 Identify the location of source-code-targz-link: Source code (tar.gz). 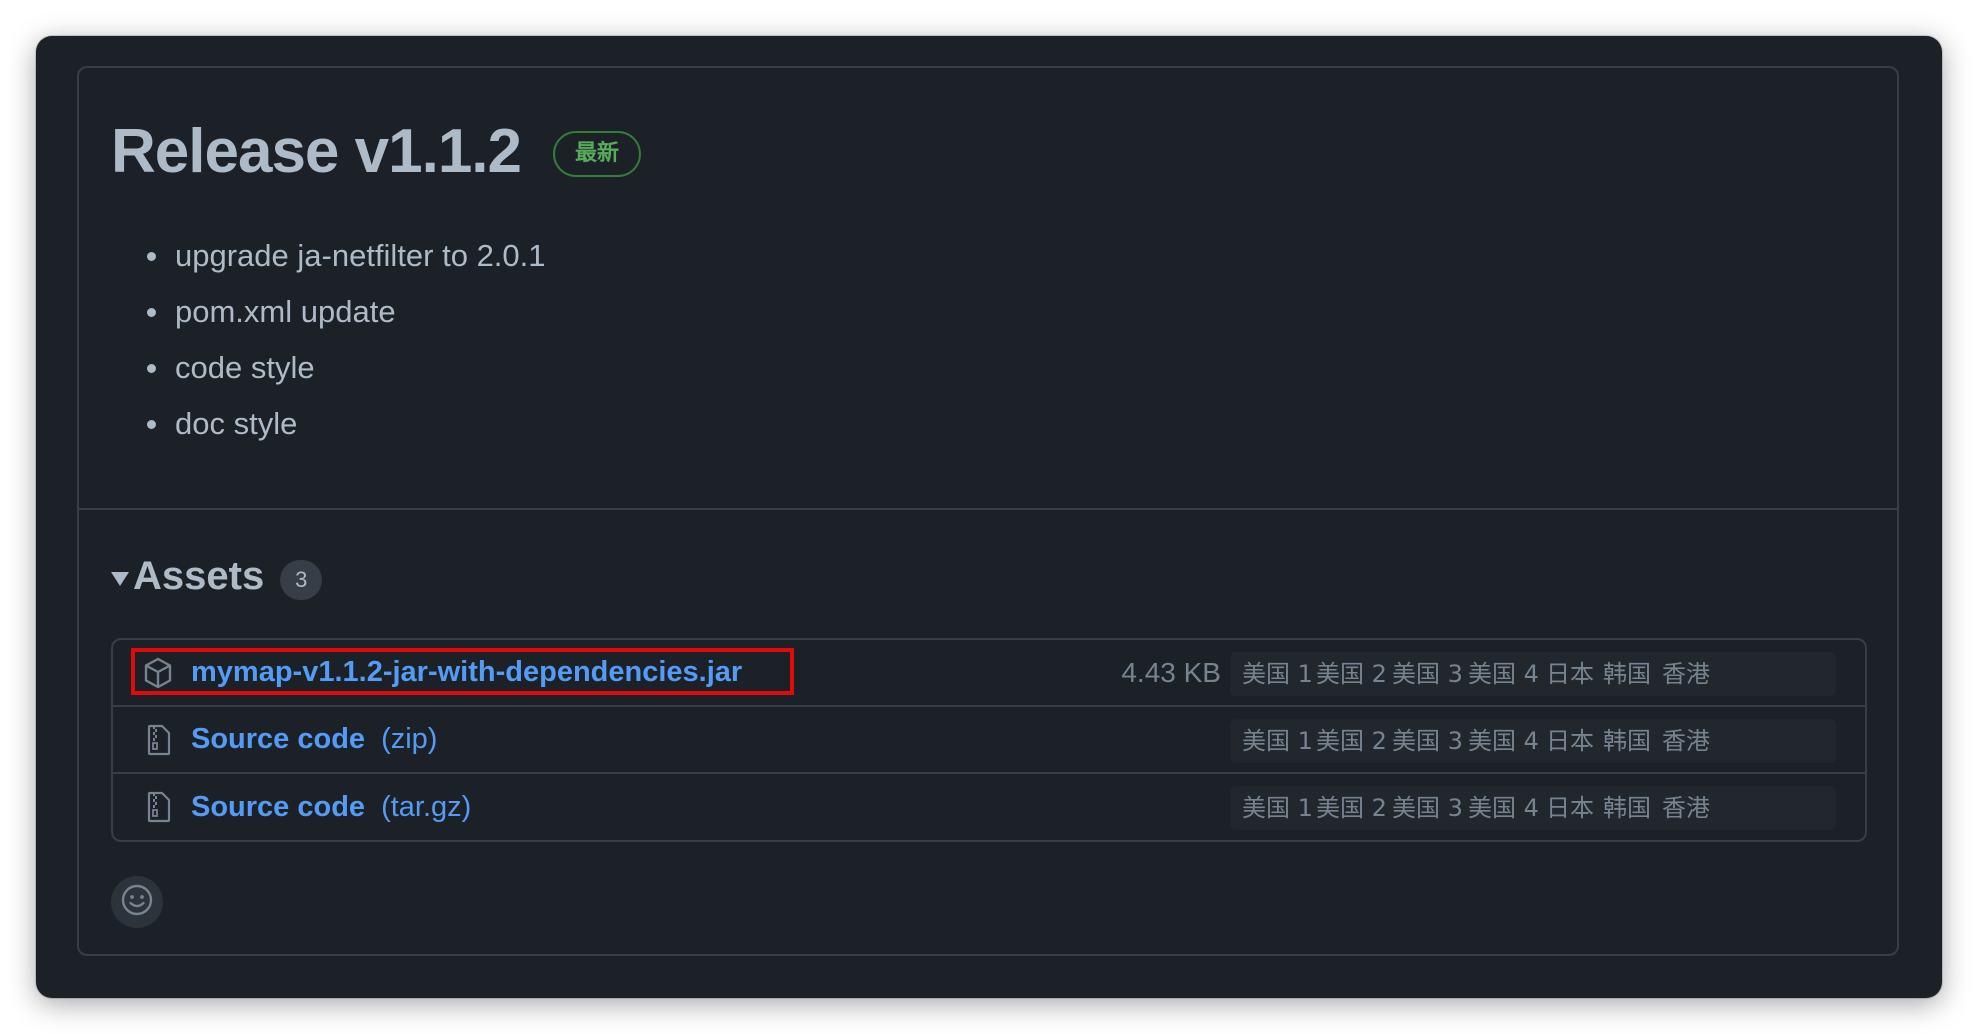
(331, 807).